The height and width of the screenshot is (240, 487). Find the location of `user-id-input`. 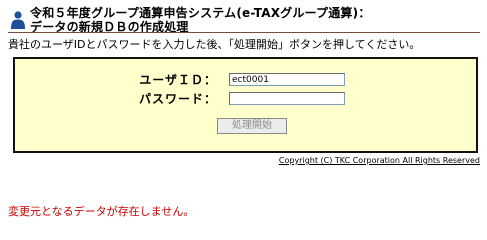

user-id-input is located at coordinates (287, 79).